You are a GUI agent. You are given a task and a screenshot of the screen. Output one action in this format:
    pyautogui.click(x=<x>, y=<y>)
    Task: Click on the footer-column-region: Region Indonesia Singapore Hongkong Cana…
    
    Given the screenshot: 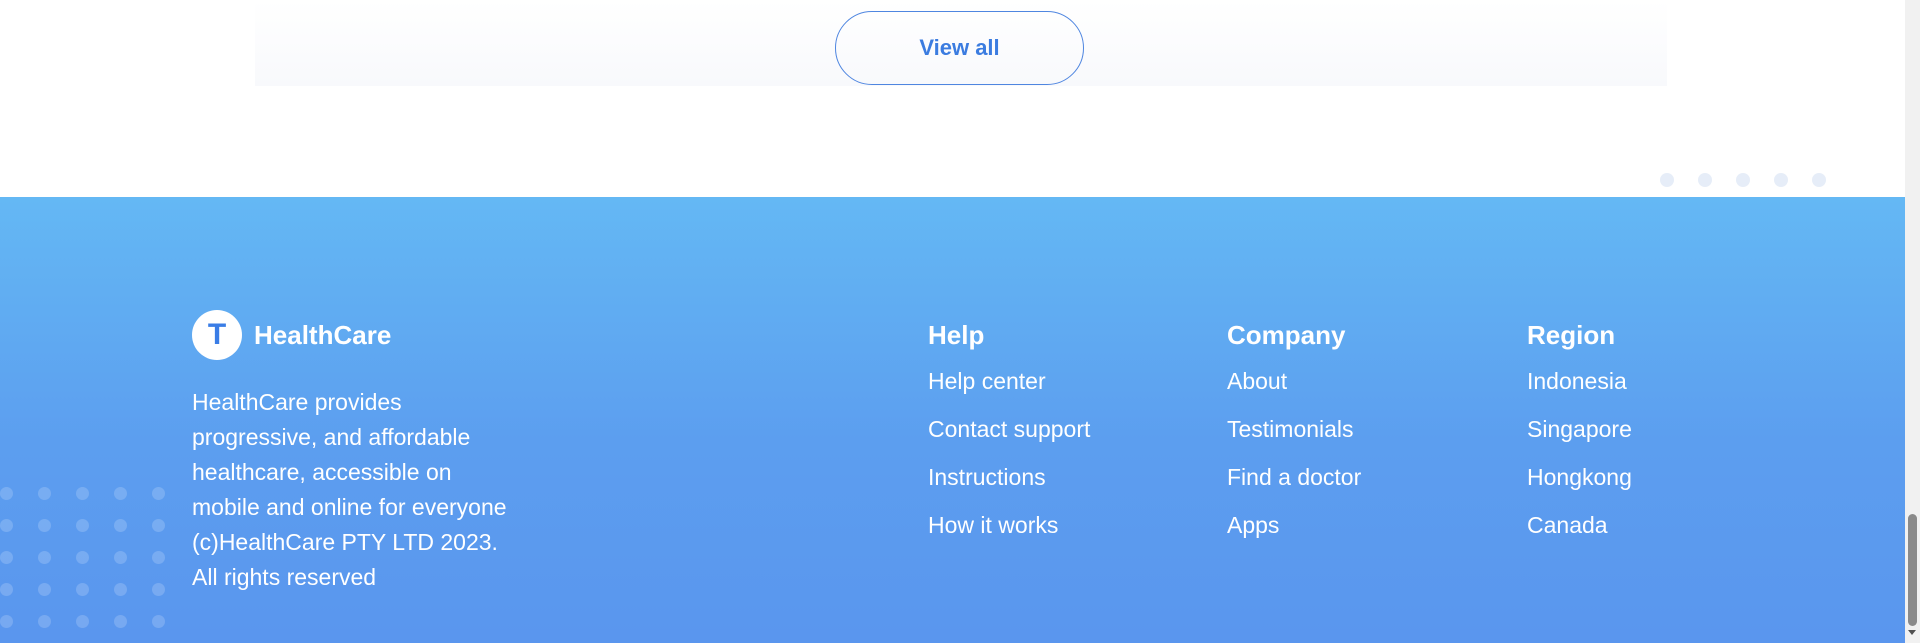 What is the action you would take?
    pyautogui.click(x=1579, y=435)
    